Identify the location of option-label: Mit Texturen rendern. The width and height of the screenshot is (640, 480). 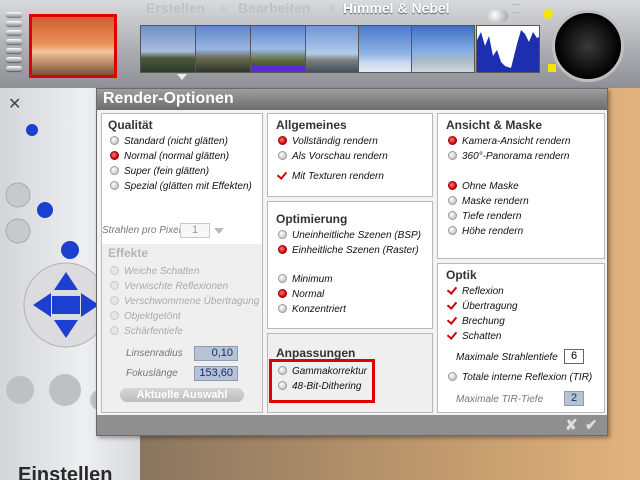
(338, 176).